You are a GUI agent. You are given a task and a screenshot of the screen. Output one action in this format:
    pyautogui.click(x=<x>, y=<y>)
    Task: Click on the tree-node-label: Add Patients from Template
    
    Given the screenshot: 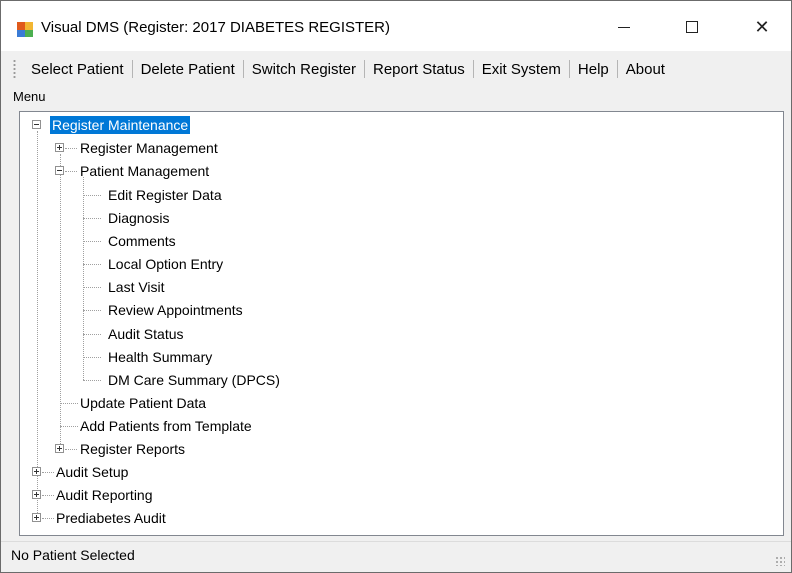 What is the action you would take?
    pyautogui.click(x=166, y=426)
    